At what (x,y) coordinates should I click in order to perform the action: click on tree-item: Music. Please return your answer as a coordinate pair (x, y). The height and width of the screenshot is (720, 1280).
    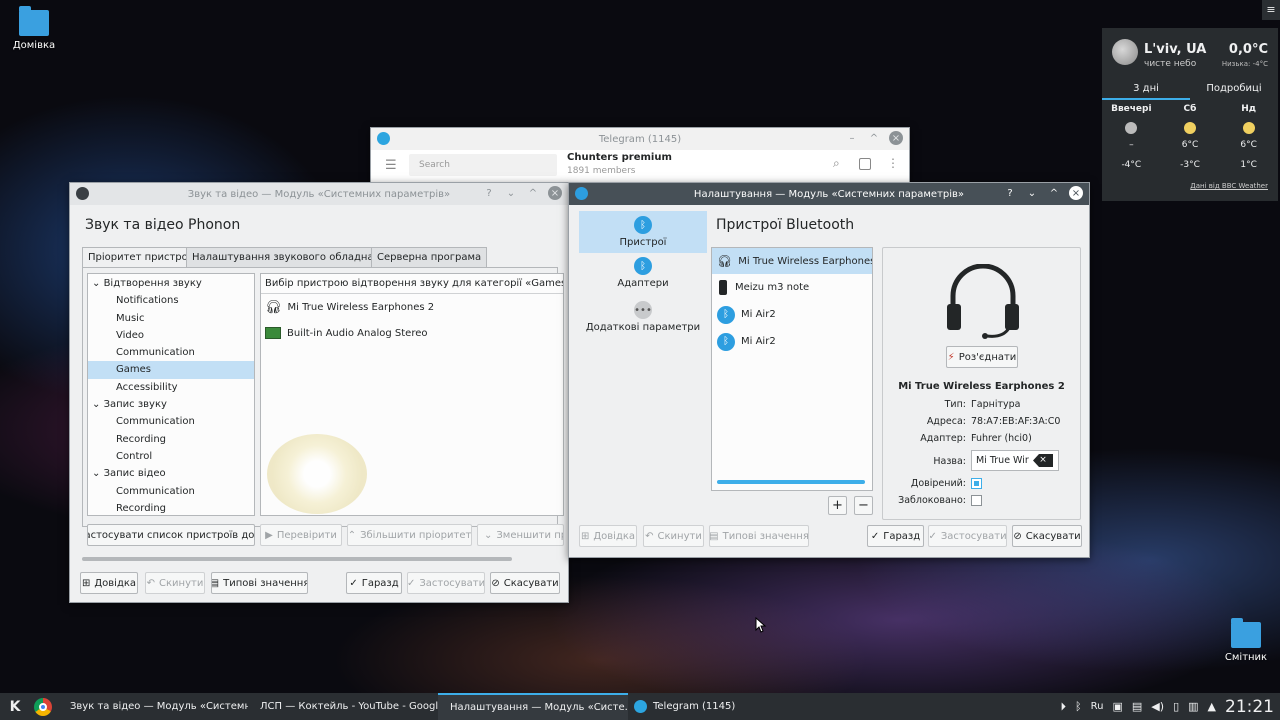
    Looking at the image, I should click on (171, 318).